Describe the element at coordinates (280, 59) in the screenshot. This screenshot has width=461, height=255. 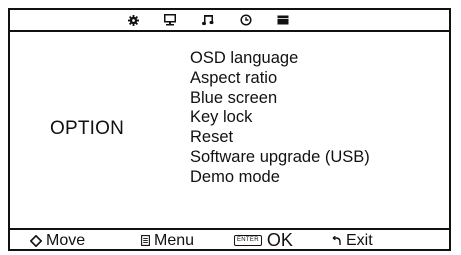
I see `menu-item-osd-language: OSD language` at that location.